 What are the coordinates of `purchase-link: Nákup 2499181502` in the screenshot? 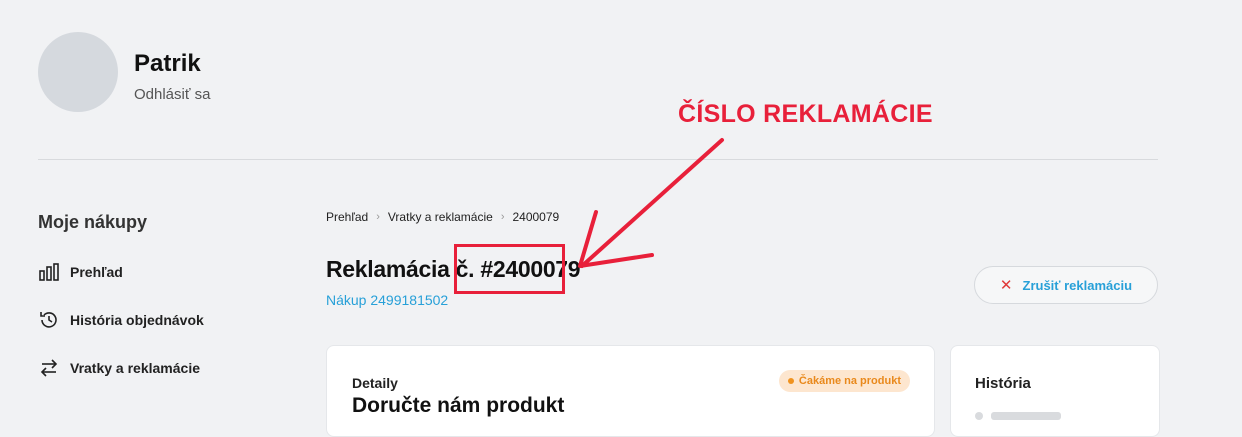 It's located at (387, 300).